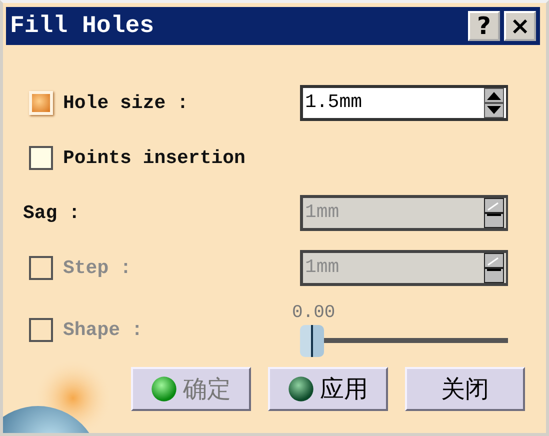 Image resolution: width=549 pixels, height=436 pixels. What do you see at coordinates (465, 389) in the screenshot?
I see `dialog-button: 关闭` at bounding box center [465, 389].